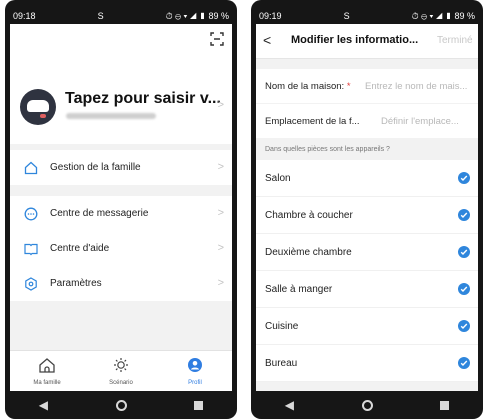 The height and width of the screenshot is (419, 483). What do you see at coordinates (80, 248) in the screenshot?
I see `menu-item-label: Centre d'aide` at bounding box center [80, 248].